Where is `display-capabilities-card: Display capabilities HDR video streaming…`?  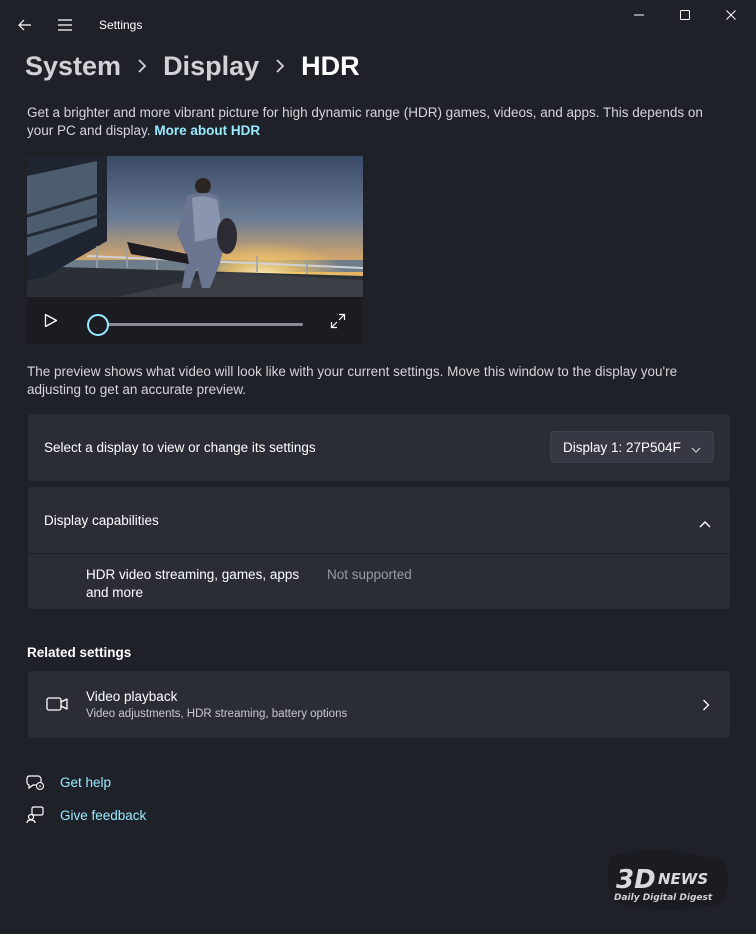 display-capabilities-card: Display capabilities HDR video streaming… is located at coordinates (379, 548).